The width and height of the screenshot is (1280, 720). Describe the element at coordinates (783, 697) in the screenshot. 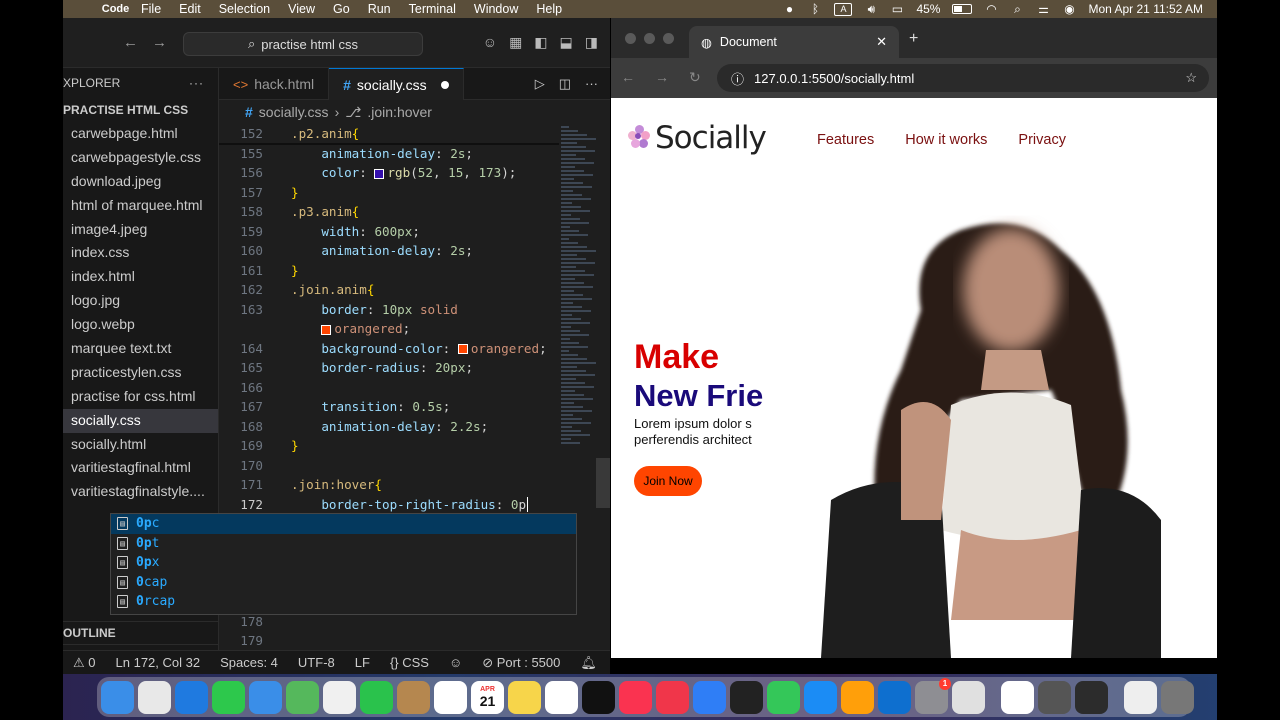

I see `dock-numbers-icon` at that location.